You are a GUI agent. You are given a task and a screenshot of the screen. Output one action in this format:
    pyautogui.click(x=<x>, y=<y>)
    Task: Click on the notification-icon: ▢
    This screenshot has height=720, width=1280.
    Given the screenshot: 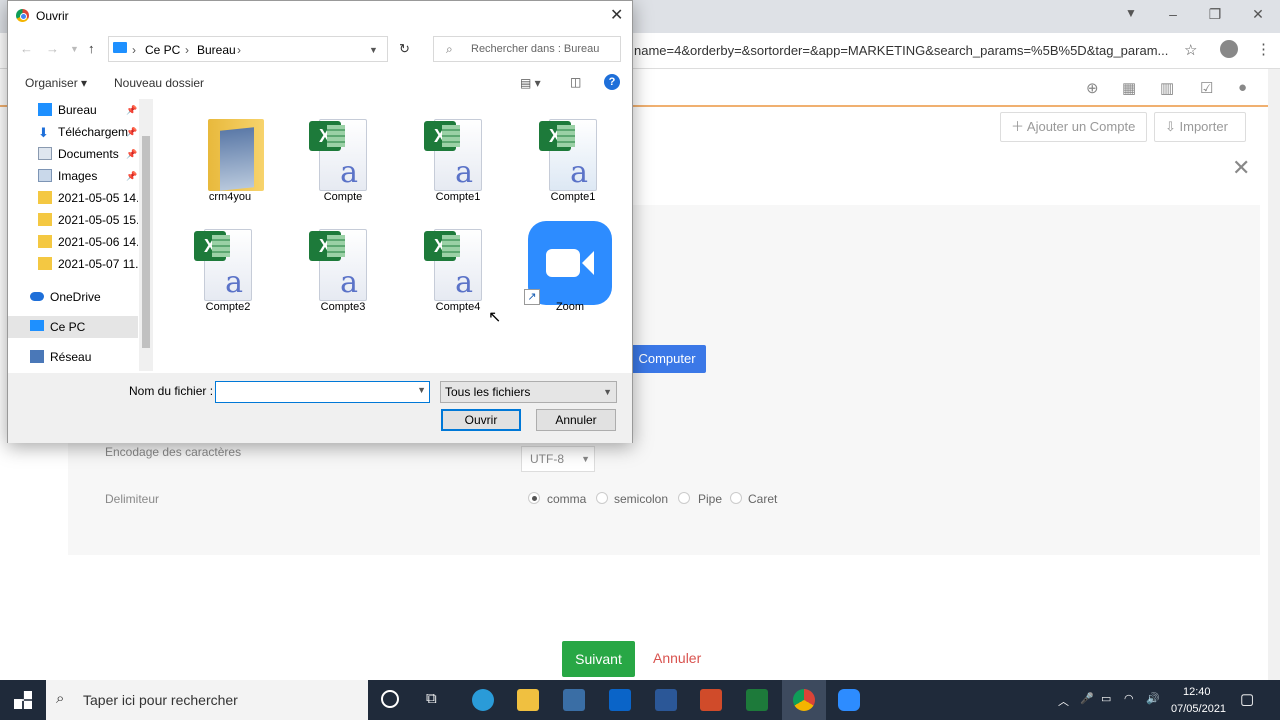 What is the action you would take?
    pyautogui.click(x=1247, y=699)
    